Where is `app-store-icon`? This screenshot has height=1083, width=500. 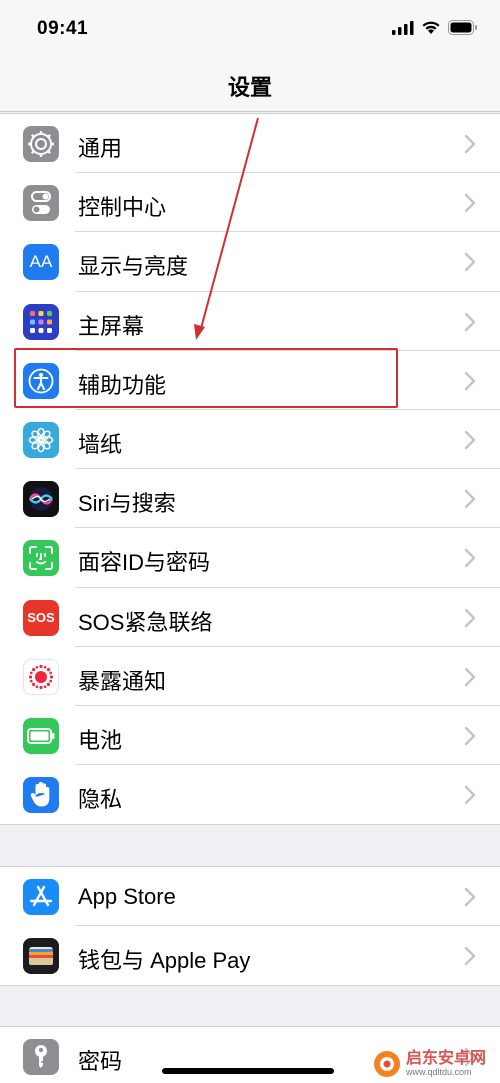 app-store-icon is located at coordinates (41, 897).